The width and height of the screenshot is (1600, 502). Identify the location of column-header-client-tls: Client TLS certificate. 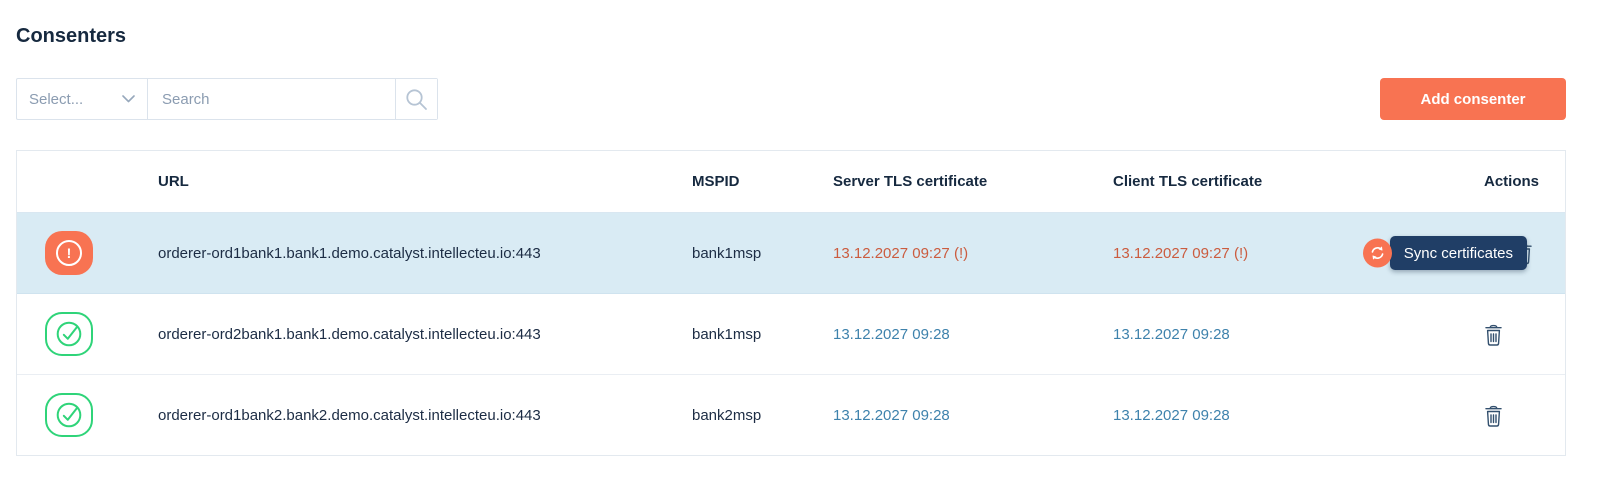
(1188, 181).